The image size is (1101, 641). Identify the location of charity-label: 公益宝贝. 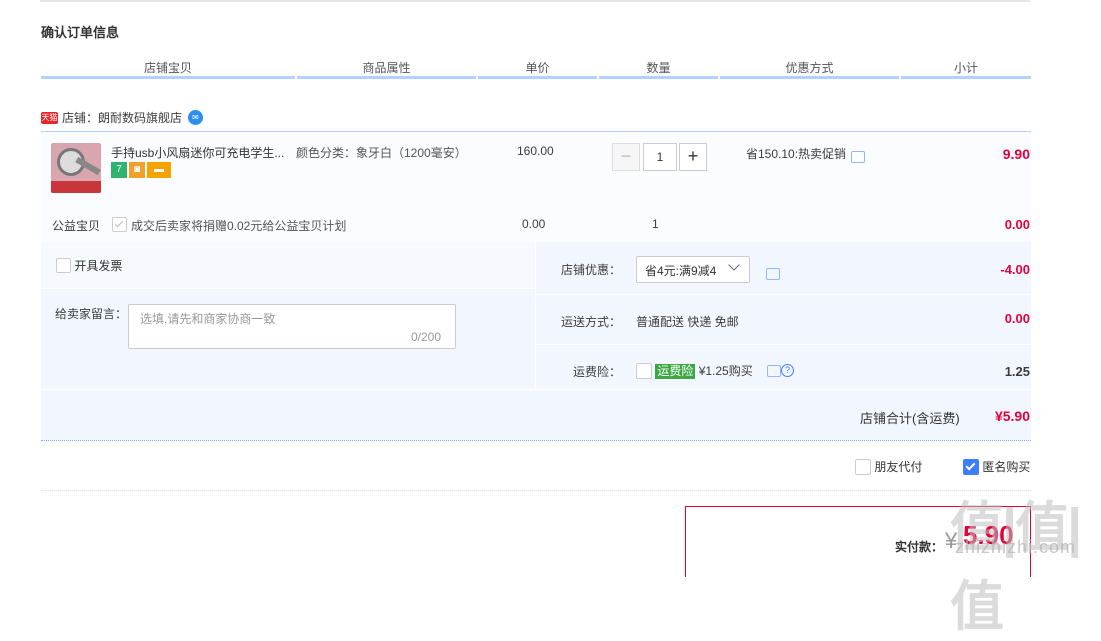
(76, 226).